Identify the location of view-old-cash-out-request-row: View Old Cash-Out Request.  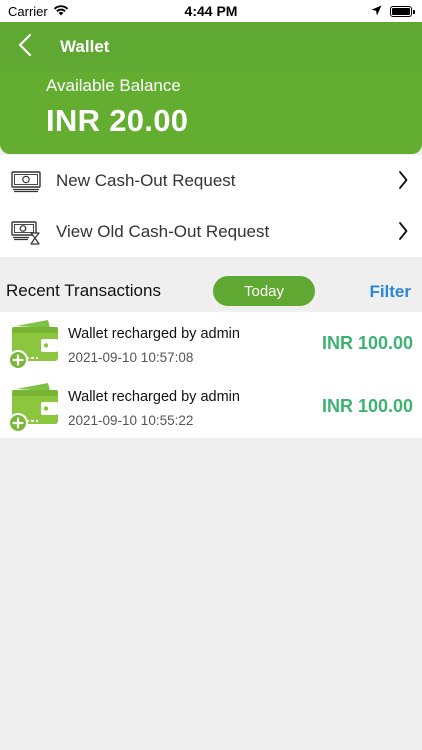
(211, 231).